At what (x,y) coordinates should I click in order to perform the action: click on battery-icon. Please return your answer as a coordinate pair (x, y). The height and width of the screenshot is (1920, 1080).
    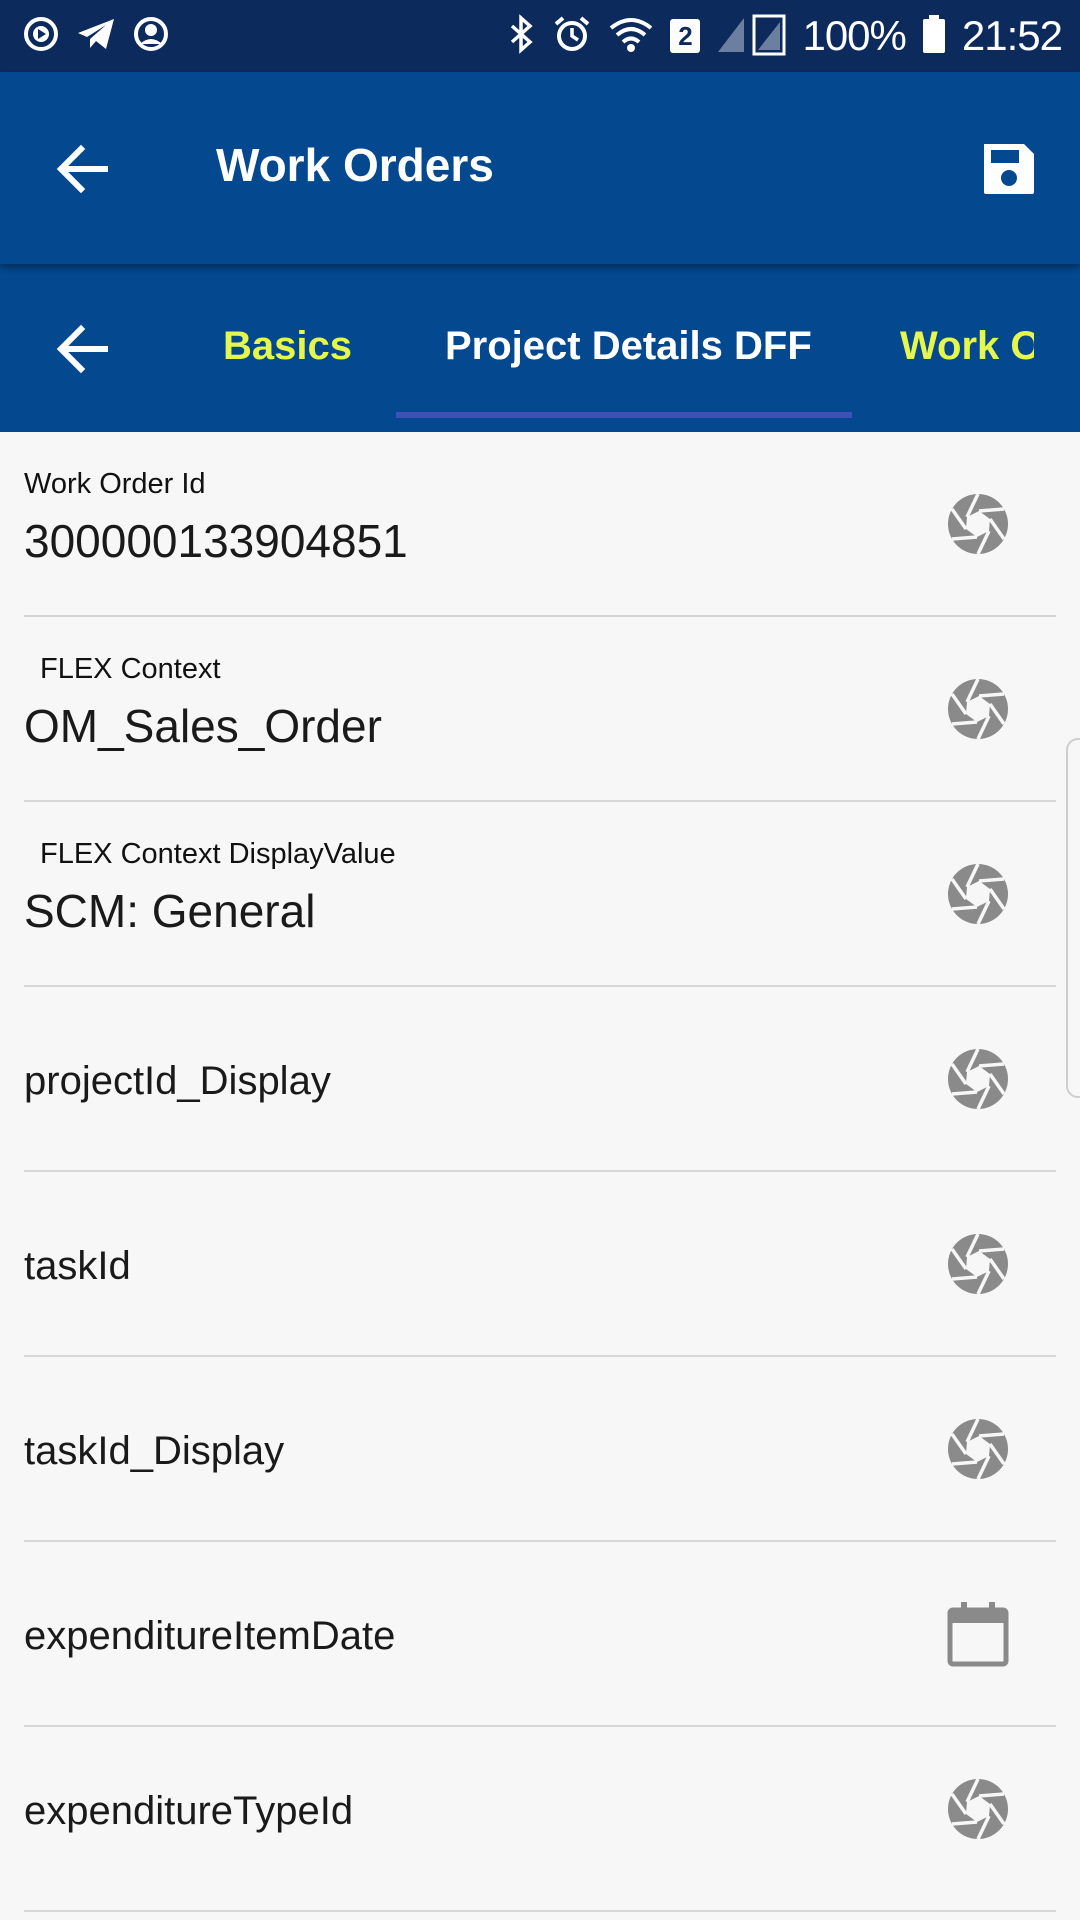
    Looking at the image, I should click on (934, 36).